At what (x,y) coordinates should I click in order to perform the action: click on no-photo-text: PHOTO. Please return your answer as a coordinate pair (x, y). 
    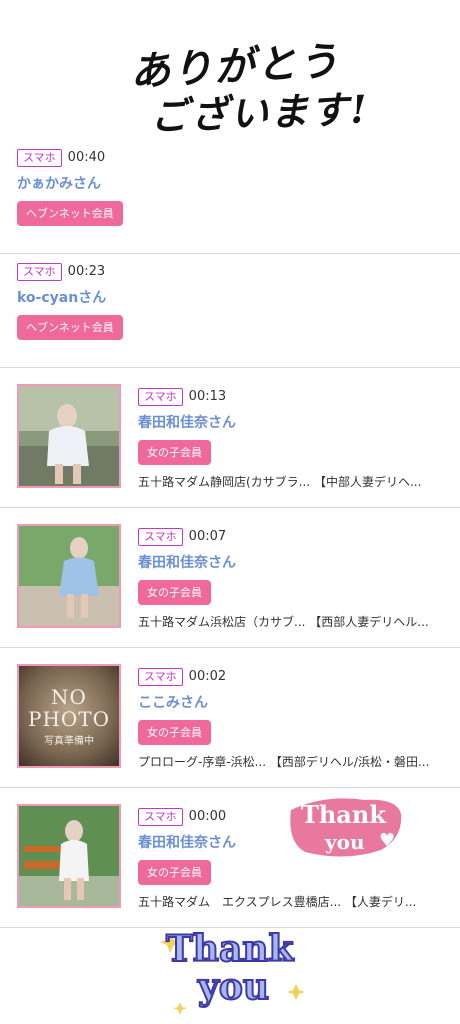
    Looking at the image, I should click on (69, 718).